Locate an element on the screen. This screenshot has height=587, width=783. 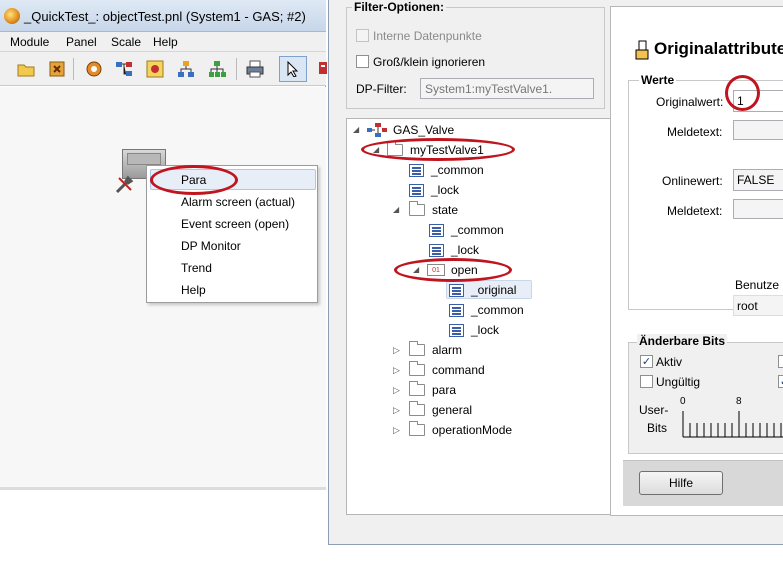
ctx-item-event-screen: Event screen (open) is located at coordinates (235, 224).